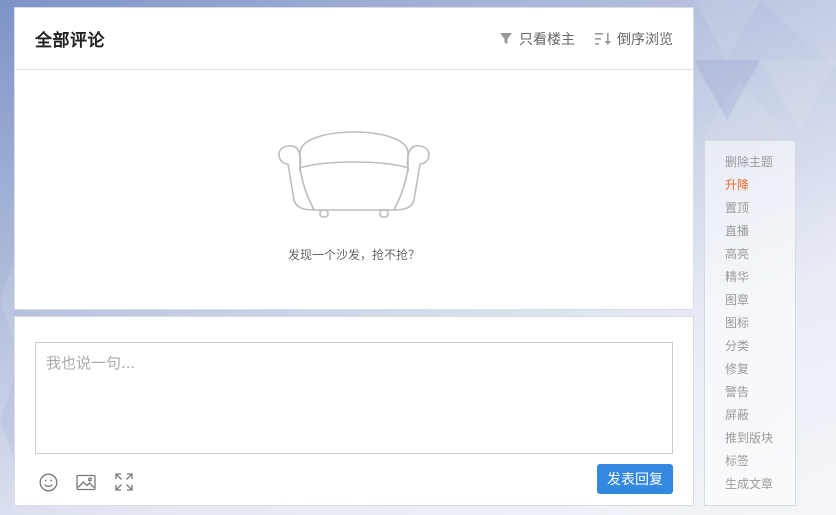 This screenshot has height=515, width=836. I want to click on sort-icon, so click(603, 39).